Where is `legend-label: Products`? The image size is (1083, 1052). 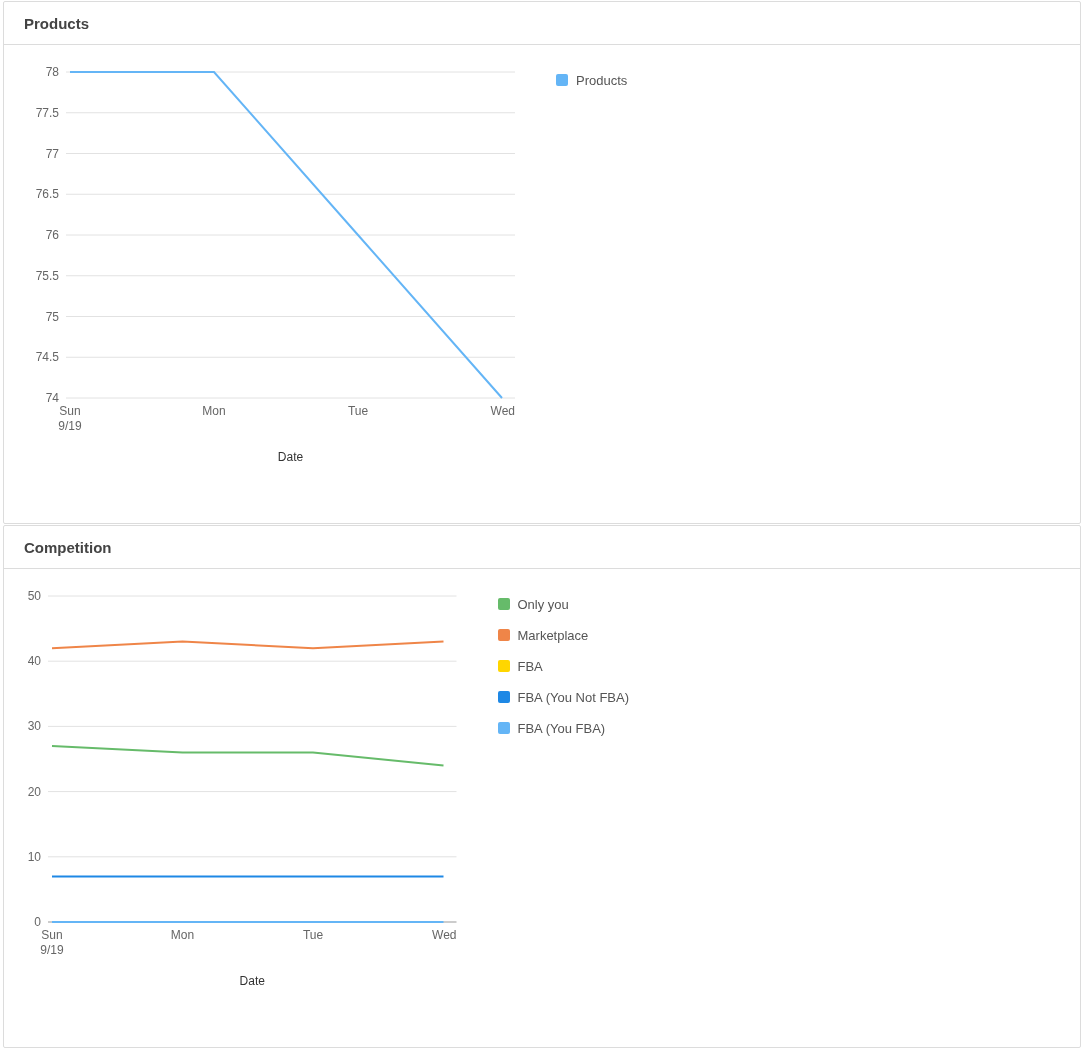
legend-label: Products is located at coordinates (602, 80).